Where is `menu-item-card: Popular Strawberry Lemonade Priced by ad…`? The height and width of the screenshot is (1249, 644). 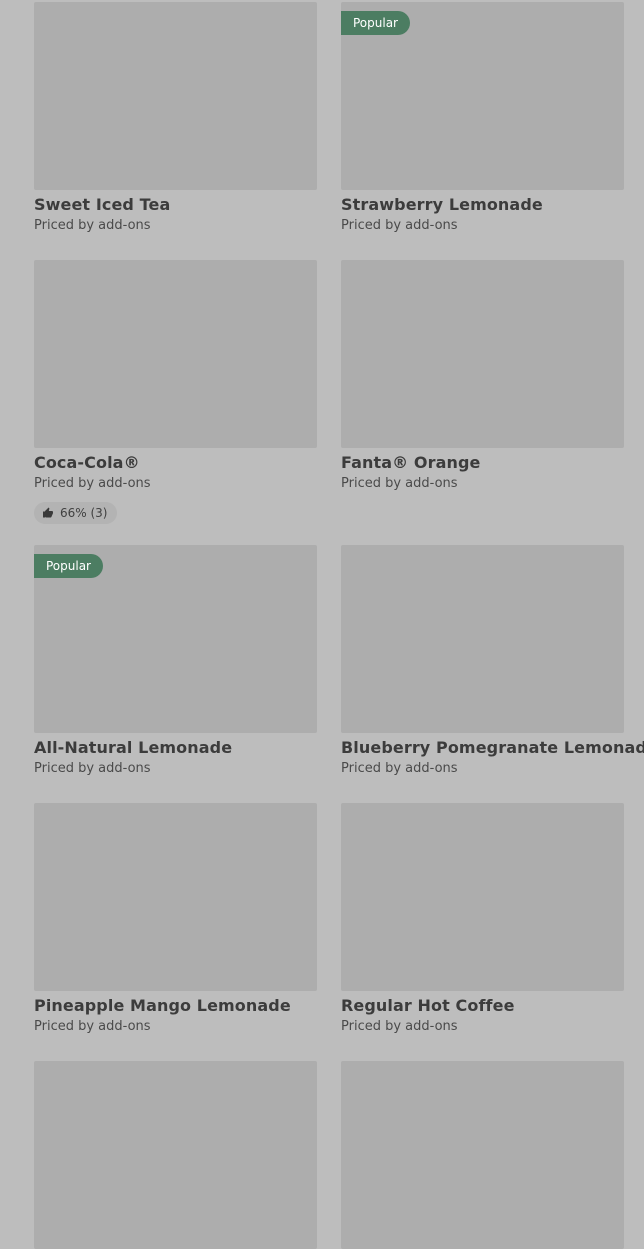
menu-item-card: Popular Strawberry Lemonade Priced by ad… is located at coordinates (482, 131).